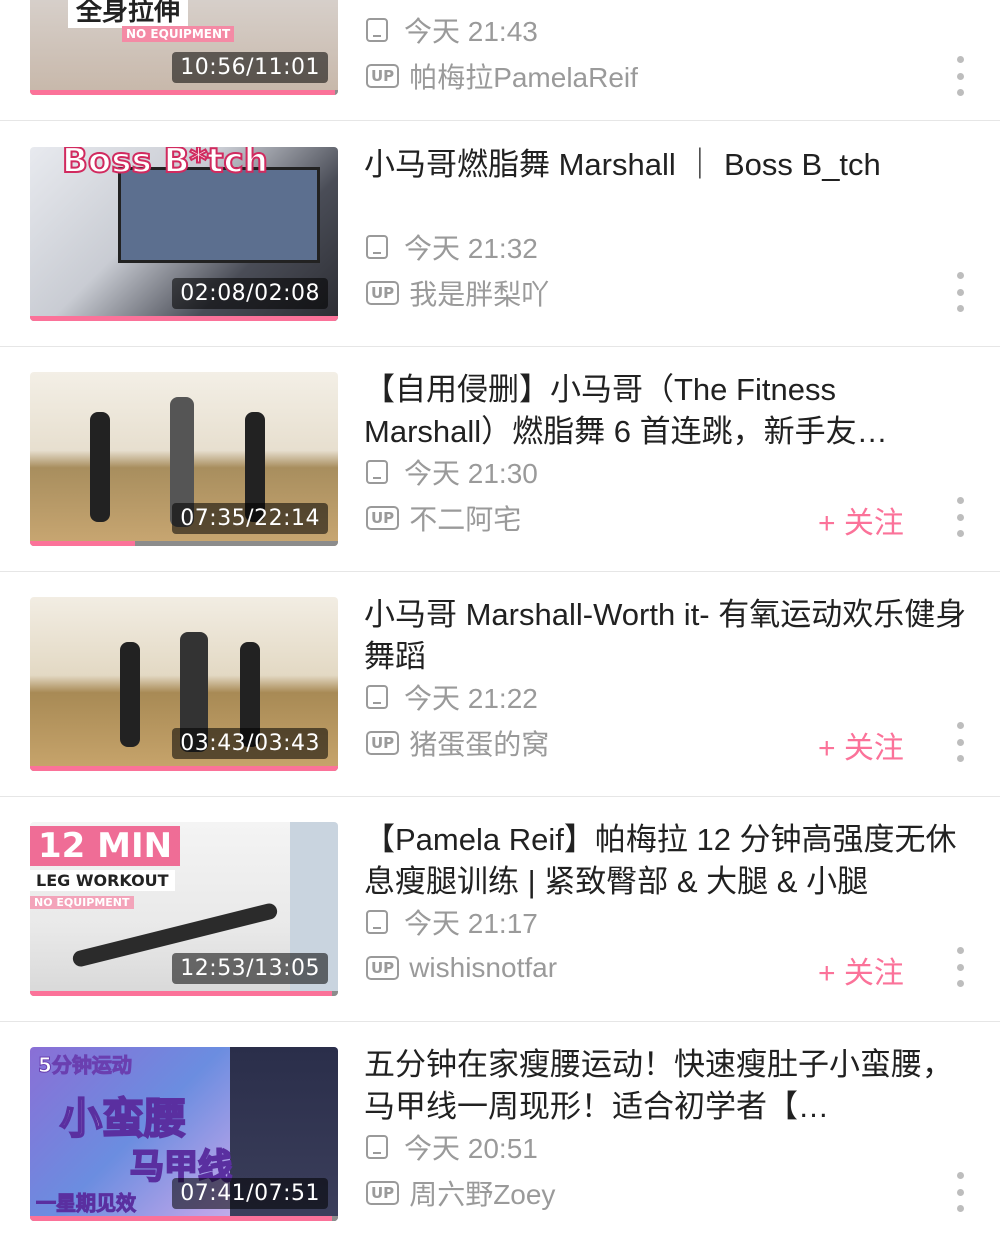 This screenshot has width=1000, height=1251. I want to click on watch-time: 今天 21:22, so click(452, 697).